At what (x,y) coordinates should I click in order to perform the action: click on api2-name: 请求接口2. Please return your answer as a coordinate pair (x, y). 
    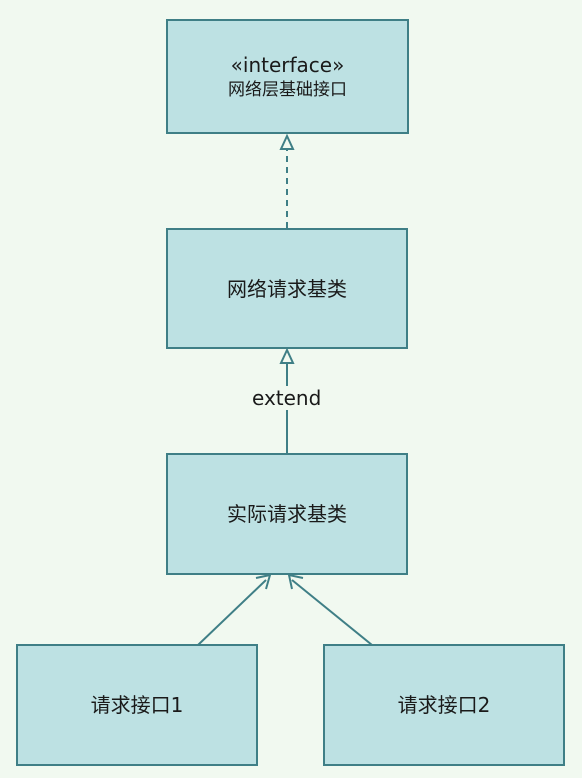
    Looking at the image, I should click on (444, 705).